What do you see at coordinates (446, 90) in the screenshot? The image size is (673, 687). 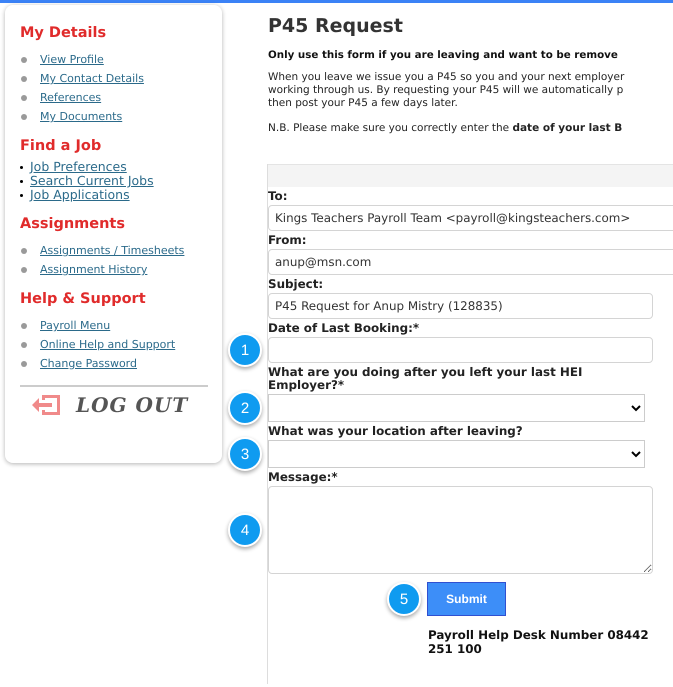 I see `paragraph-line: working through us. By requesting your P45 will we automatically p` at bounding box center [446, 90].